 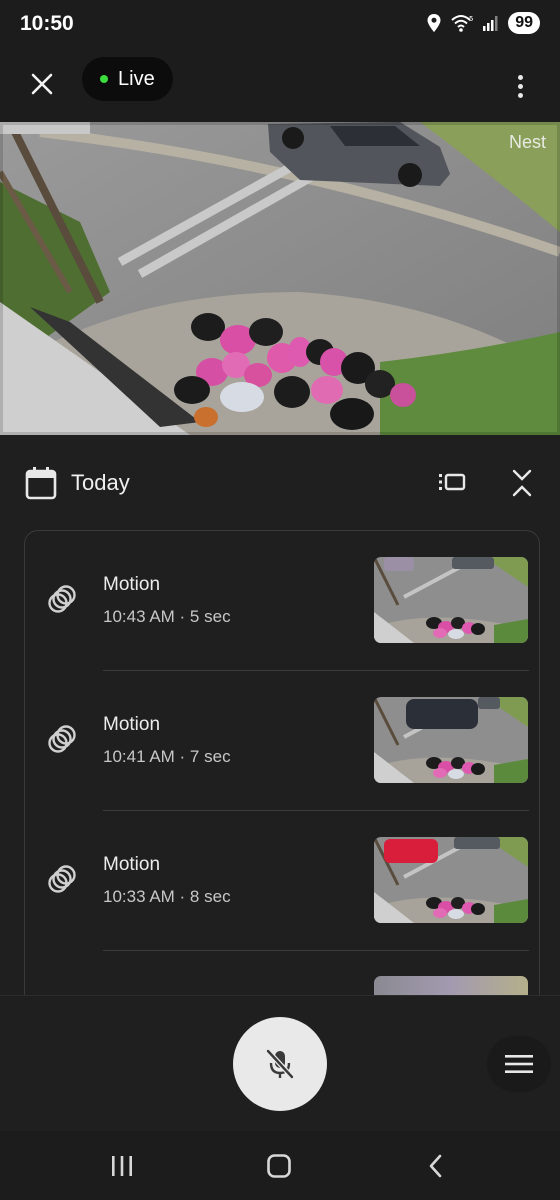 I want to click on event-time: 10:43 AM · 5 sec, so click(x=167, y=616).